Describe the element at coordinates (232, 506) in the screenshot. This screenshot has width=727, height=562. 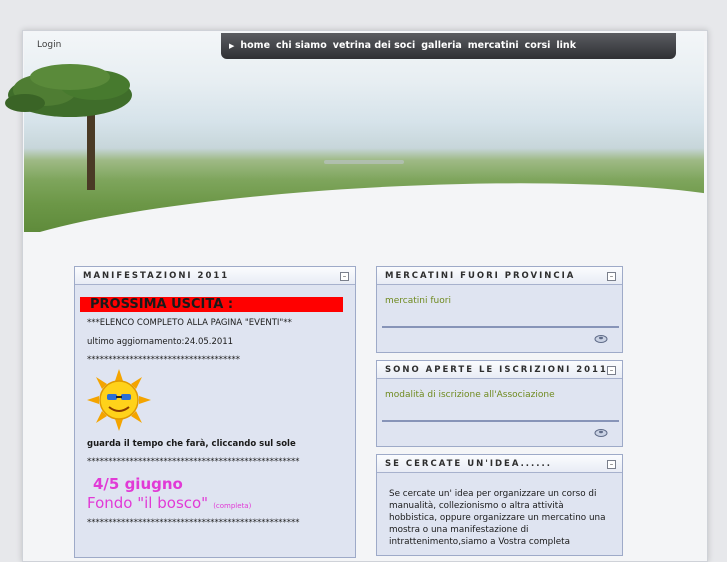
I see `event-note: (completa)` at that location.